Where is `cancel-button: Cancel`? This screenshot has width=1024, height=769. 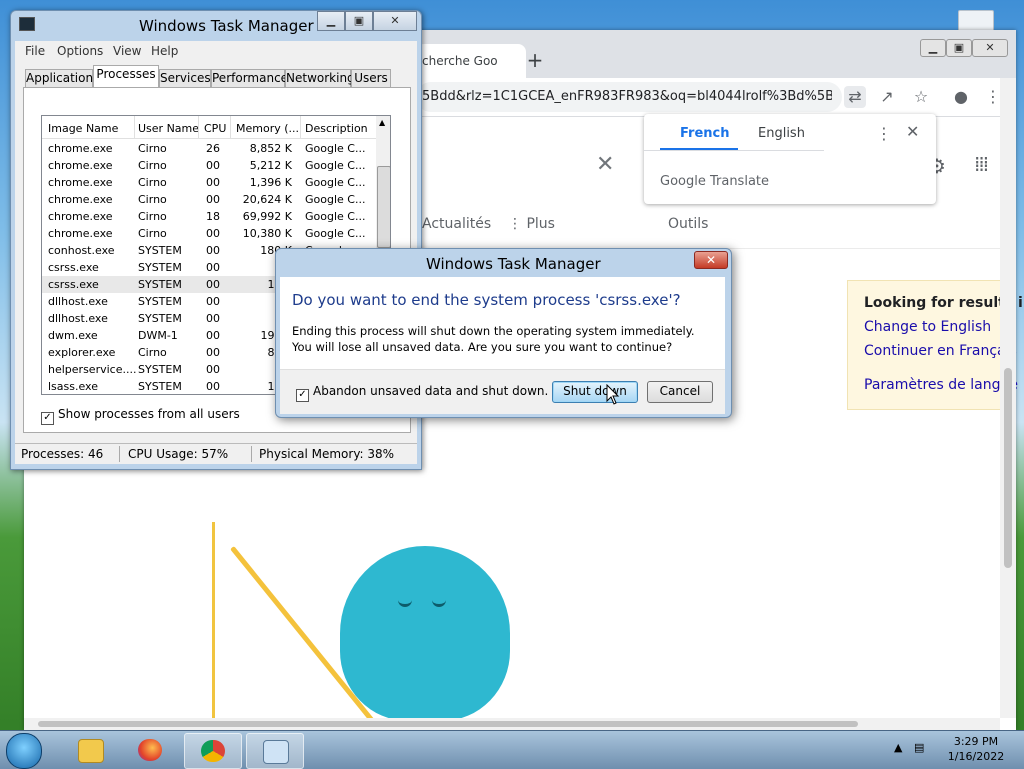
cancel-button: Cancel is located at coordinates (680, 392).